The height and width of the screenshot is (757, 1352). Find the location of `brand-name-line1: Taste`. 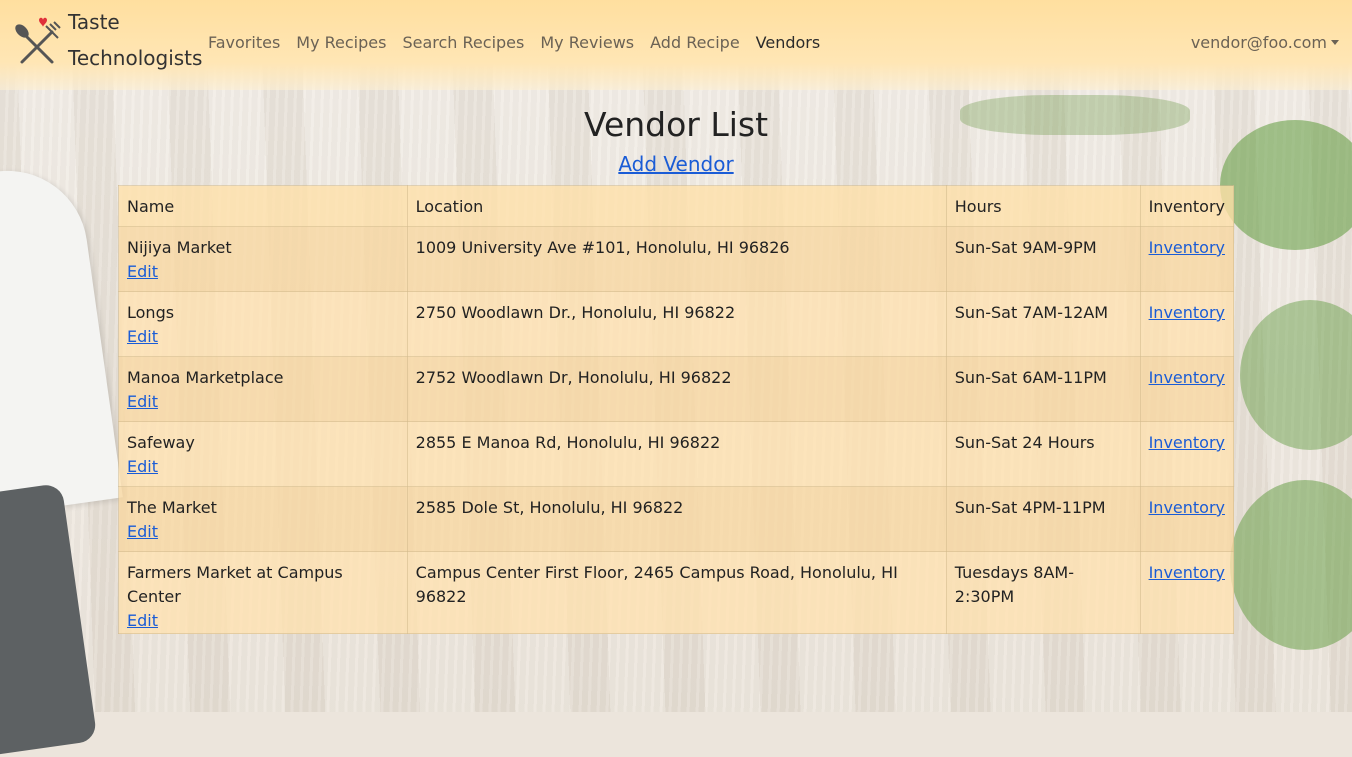

brand-name-line1: Taste is located at coordinates (94, 22).